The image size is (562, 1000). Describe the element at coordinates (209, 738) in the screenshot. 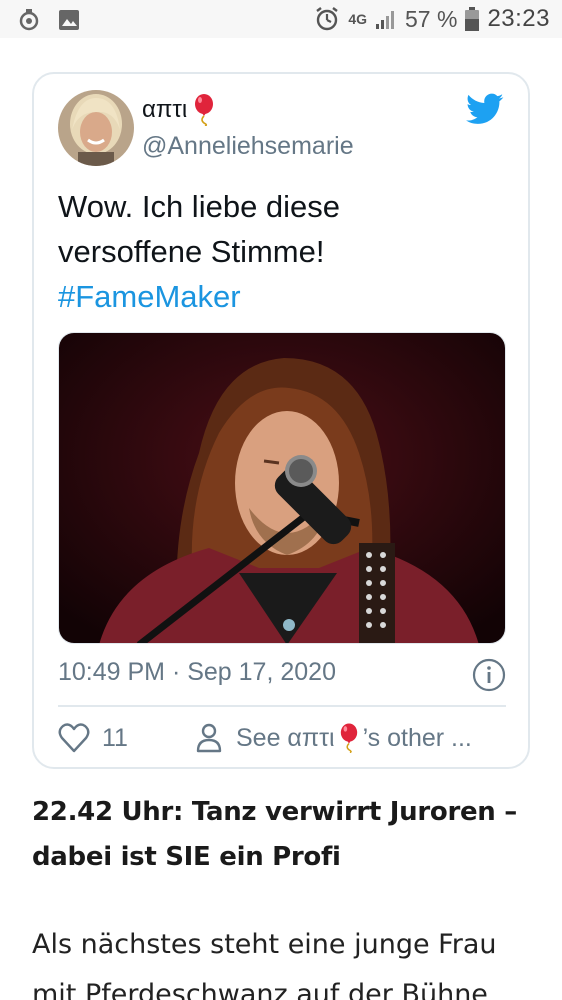

I see `person-icon` at that location.